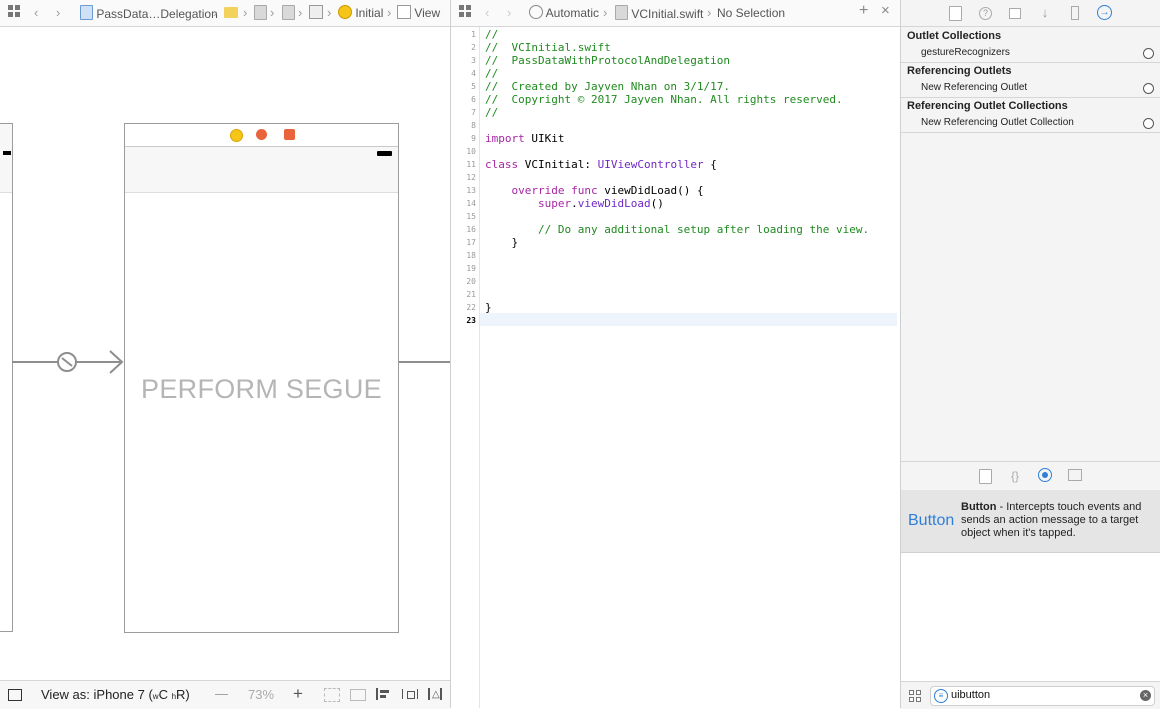 The height and width of the screenshot is (709, 1160). Describe the element at coordinates (261, 170) in the screenshot. I see `status-bar` at that location.